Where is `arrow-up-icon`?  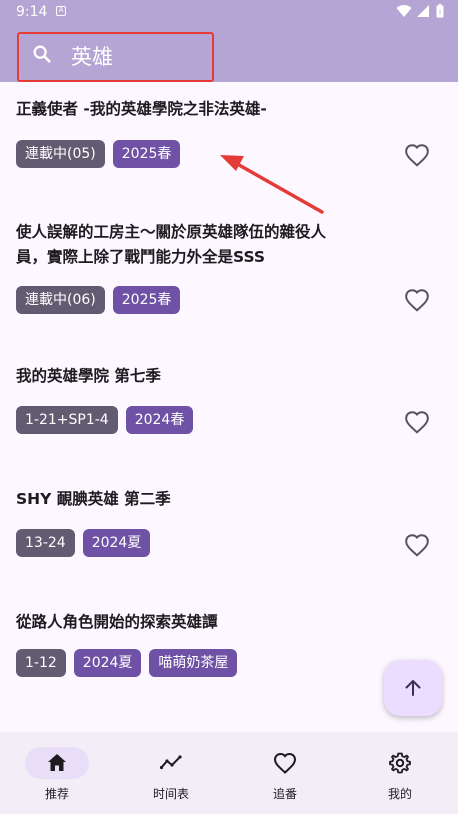
arrow-up-icon is located at coordinates (413, 688).